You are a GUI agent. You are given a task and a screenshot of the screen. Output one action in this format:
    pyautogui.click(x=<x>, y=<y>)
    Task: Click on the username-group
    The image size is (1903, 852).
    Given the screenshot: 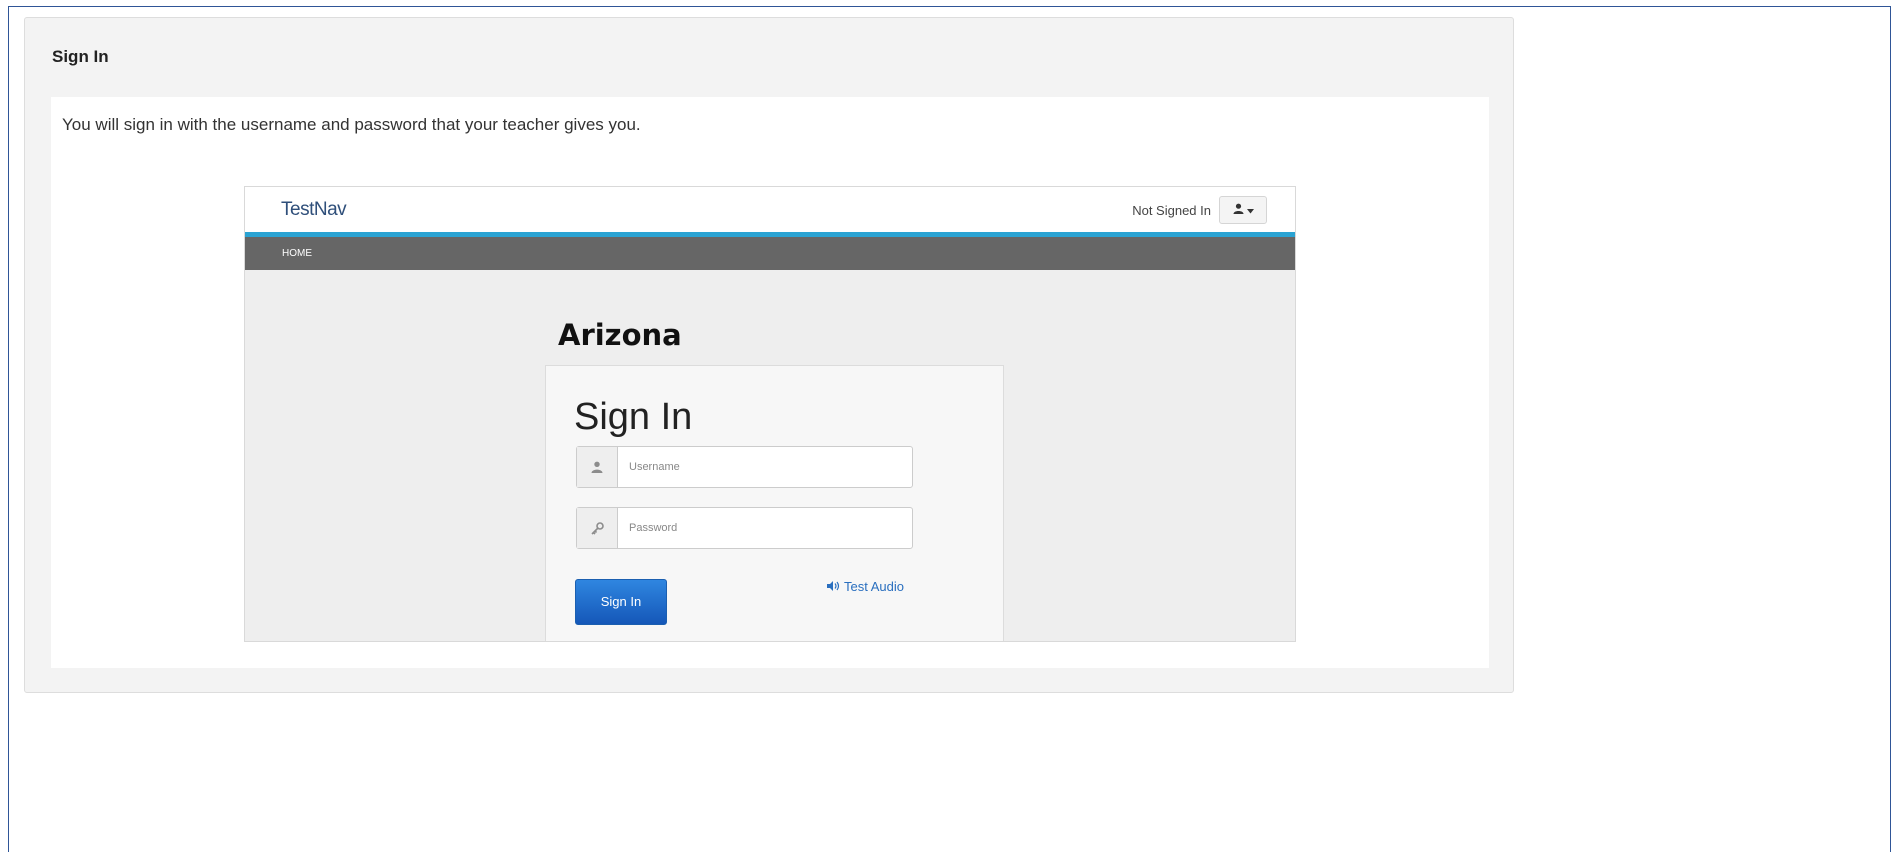 What is the action you would take?
    pyautogui.click(x=744, y=467)
    